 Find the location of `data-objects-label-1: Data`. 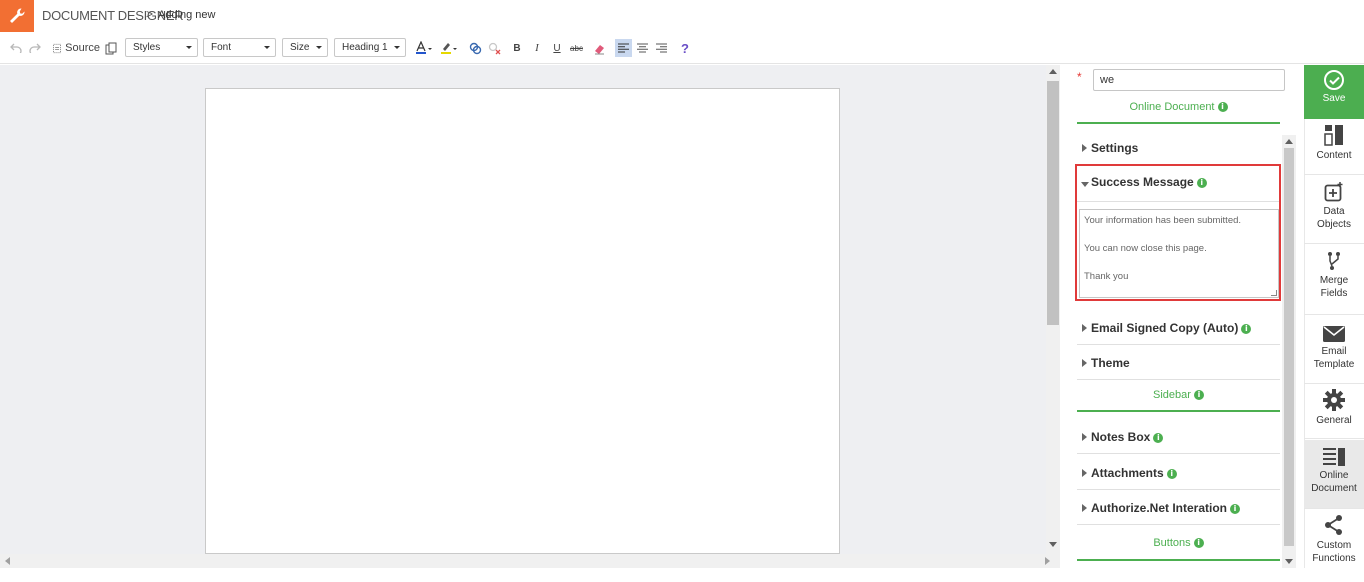

data-objects-label-1: Data is located at coordinates (1334, 211).